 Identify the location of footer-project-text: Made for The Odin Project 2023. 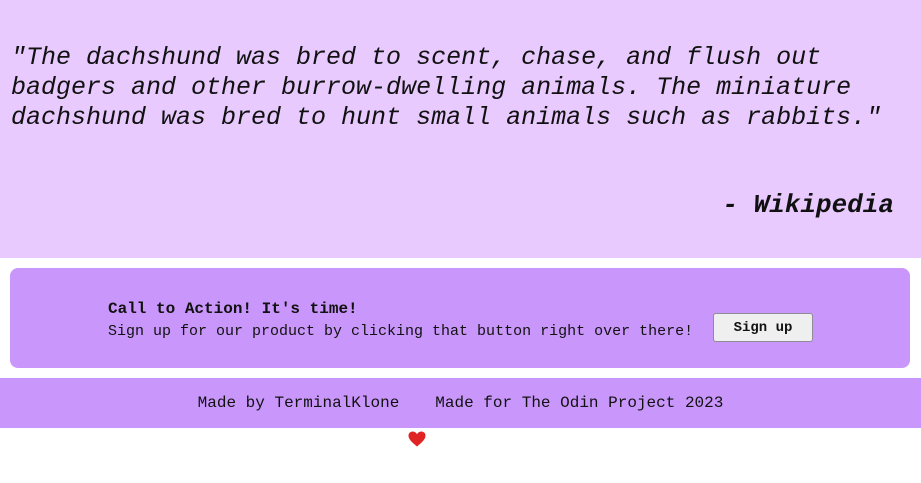
(579, 403).